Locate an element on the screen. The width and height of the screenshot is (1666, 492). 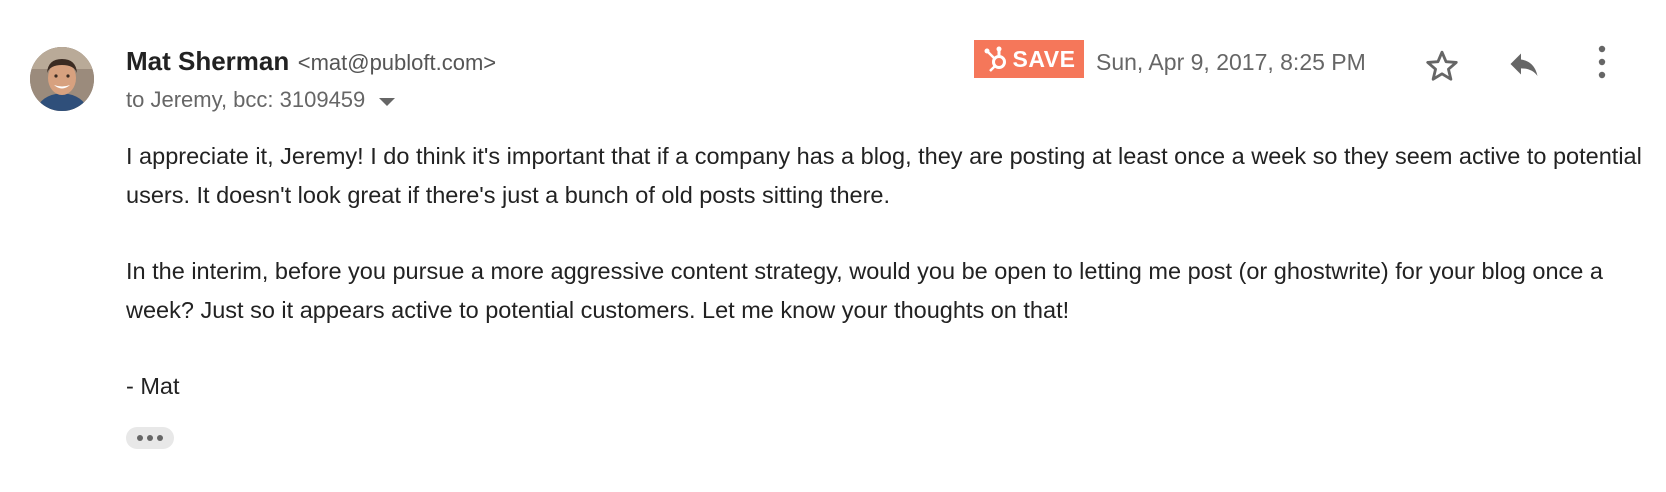
message-timestamp: Sun, Apr 9, 2017, 8:25 PM is located at coordinates (1231, 62).